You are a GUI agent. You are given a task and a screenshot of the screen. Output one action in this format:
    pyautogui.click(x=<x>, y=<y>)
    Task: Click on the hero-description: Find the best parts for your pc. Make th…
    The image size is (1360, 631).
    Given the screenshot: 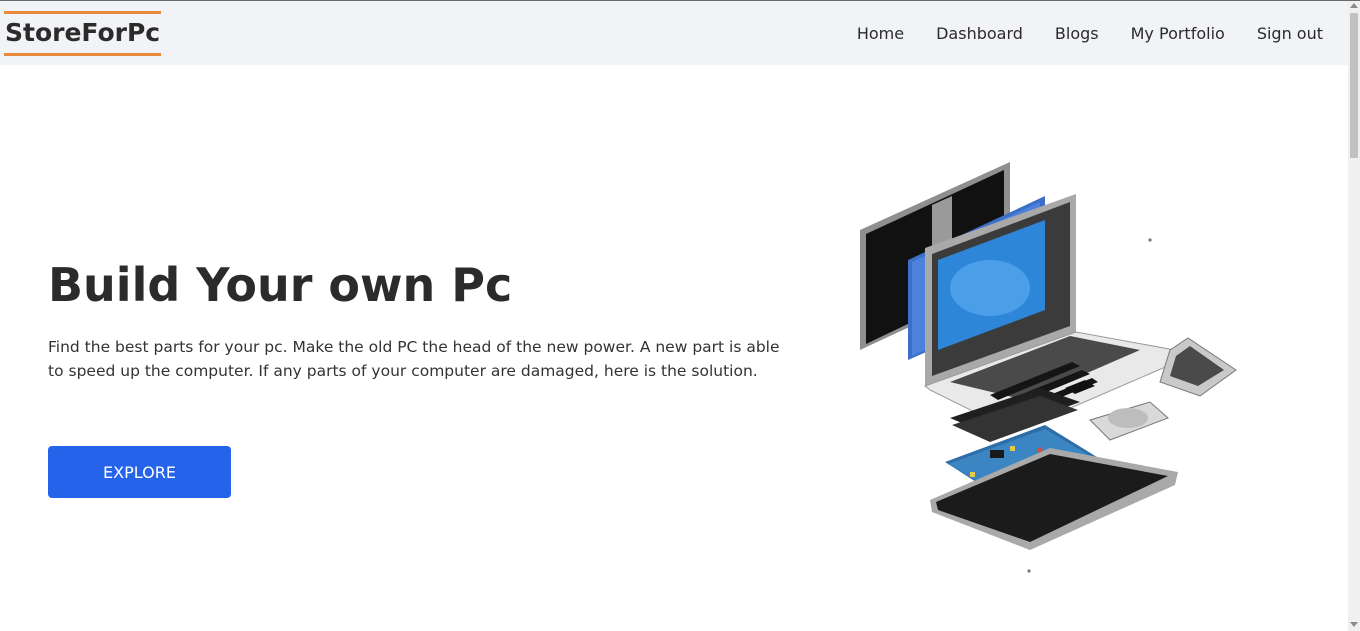 What is the action you would take?
    pyautogui.click(x=414, y=359)
    